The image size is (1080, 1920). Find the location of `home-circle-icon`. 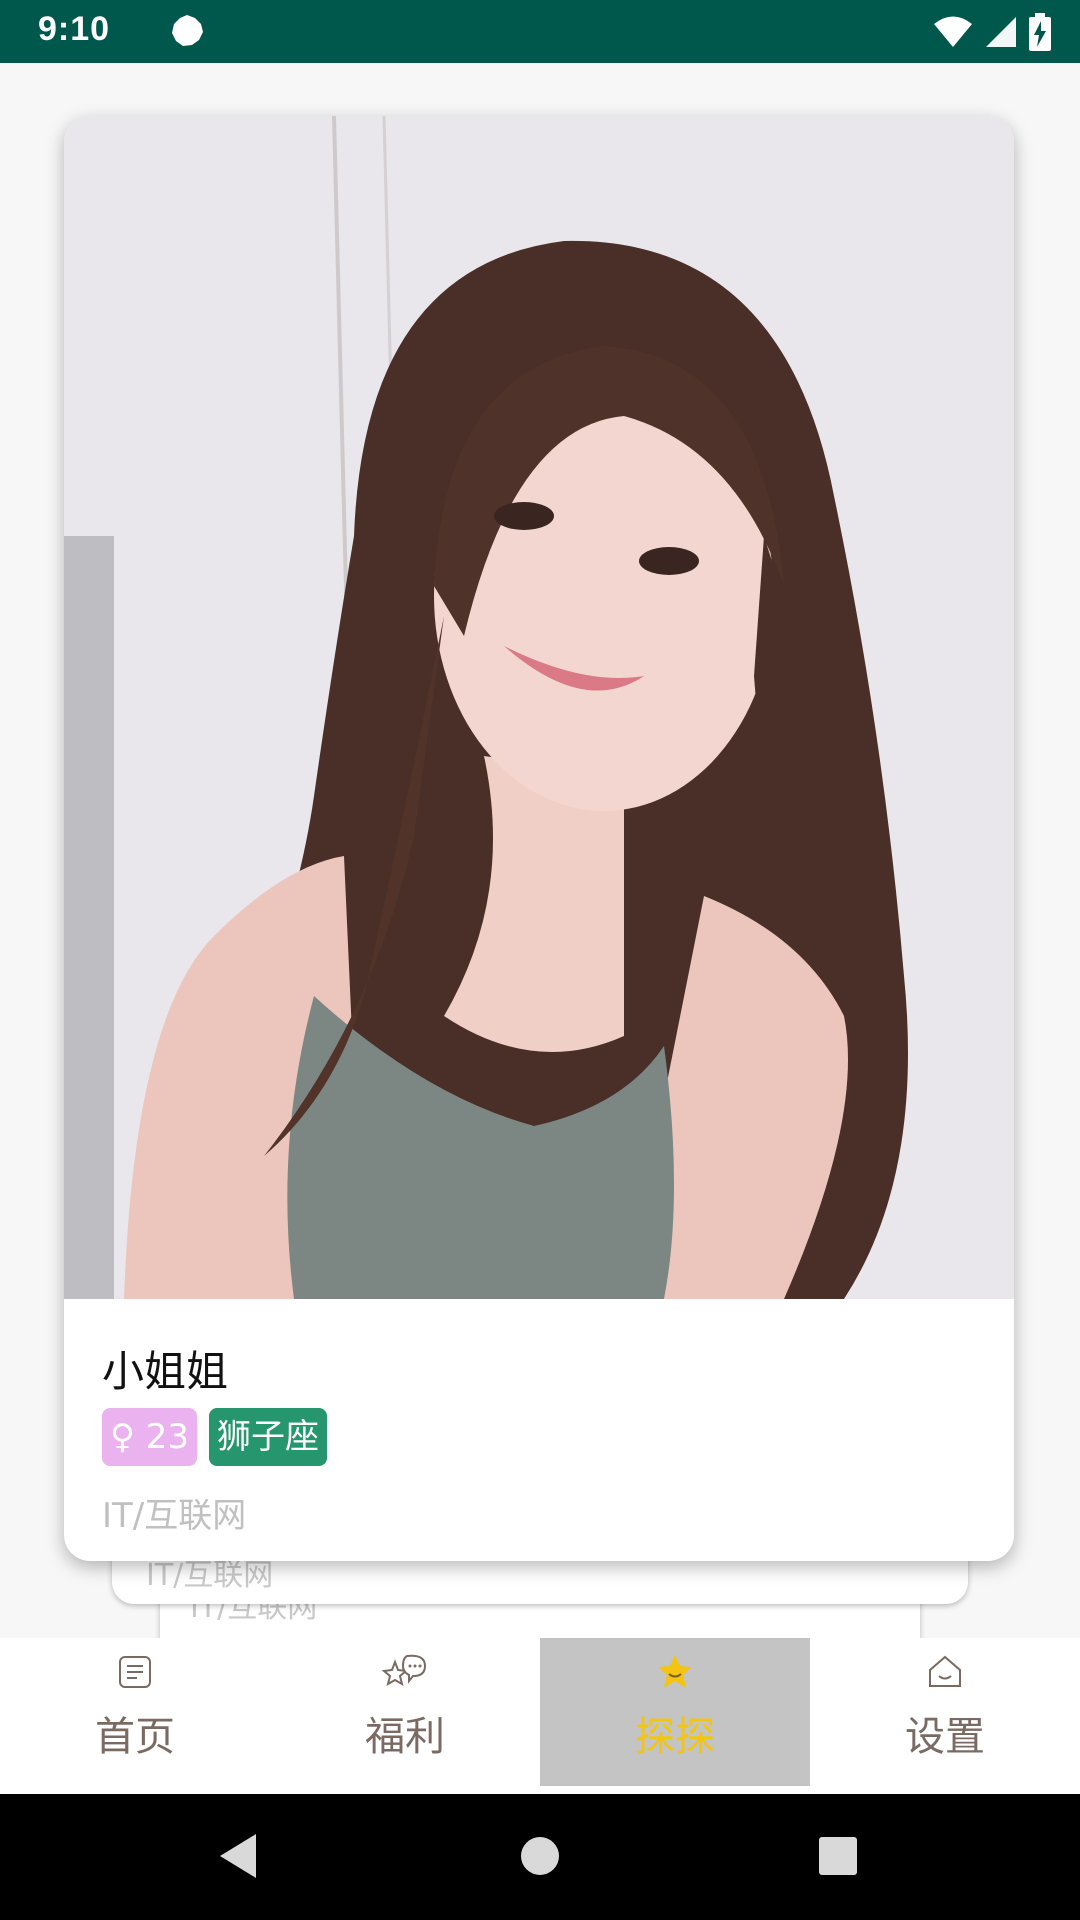

home-circle-icon is located at coordinates (540, 1856).